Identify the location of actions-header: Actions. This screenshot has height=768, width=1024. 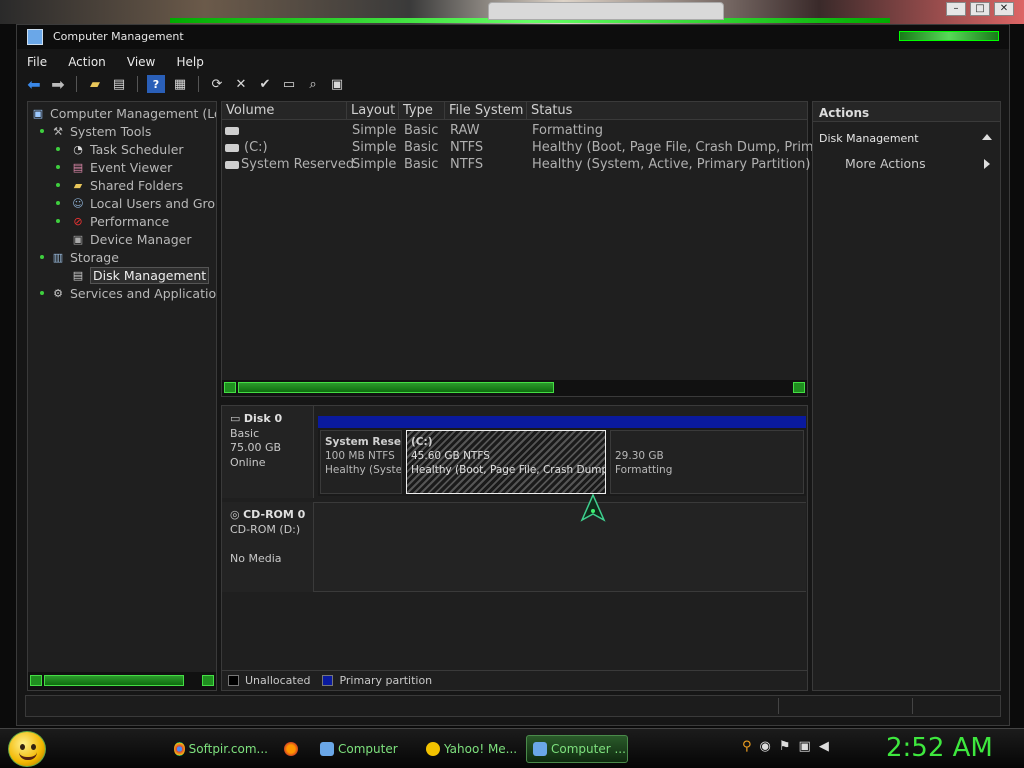
(906, 112).